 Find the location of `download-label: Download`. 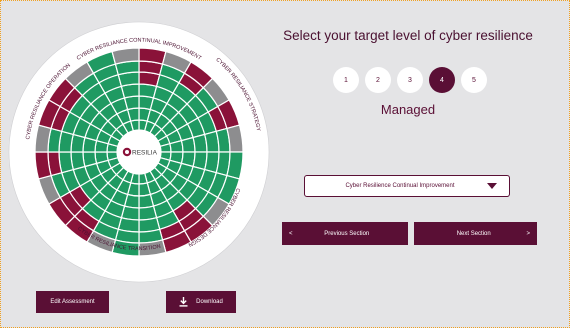

download-label: Download is located at coordinates (209, 302).